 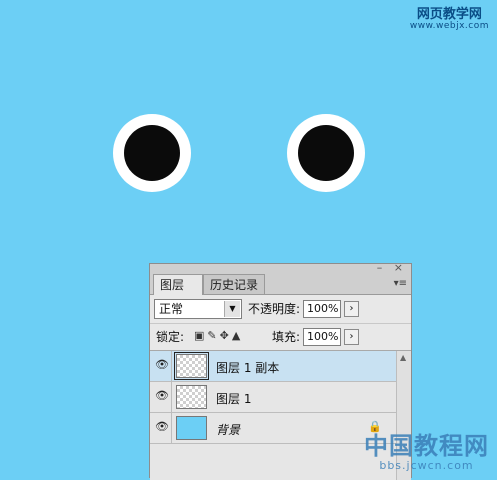 What do you see at coordinates (351, 337) in the screenshot?
I see `fill-slider-button: ›` at bounding box center [351, 337].